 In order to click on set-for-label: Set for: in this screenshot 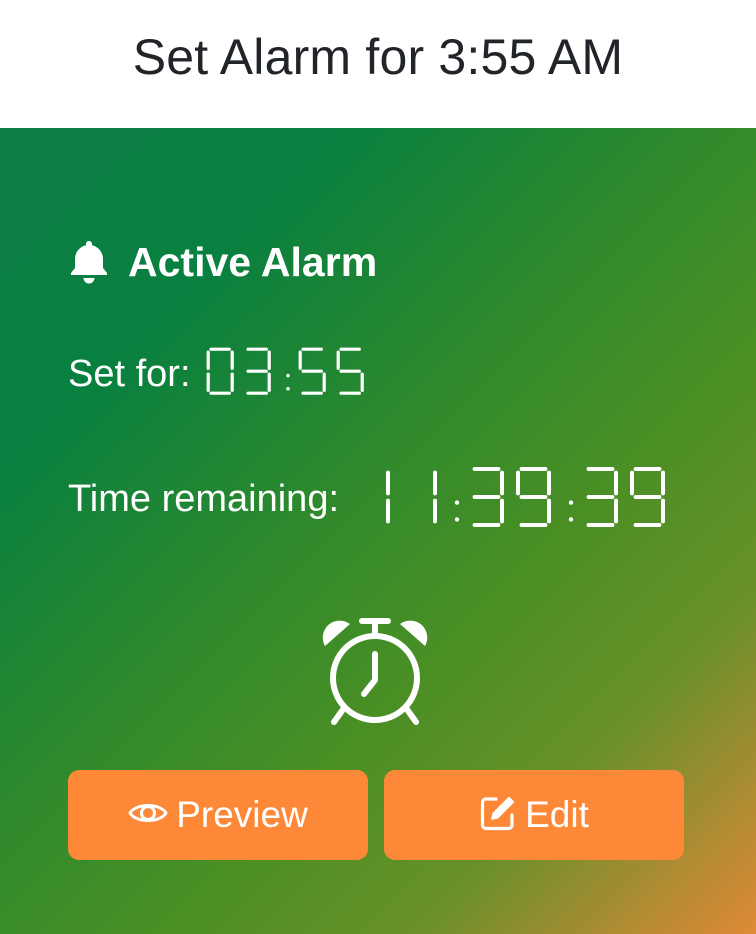, I will do `click(129, 373)`.